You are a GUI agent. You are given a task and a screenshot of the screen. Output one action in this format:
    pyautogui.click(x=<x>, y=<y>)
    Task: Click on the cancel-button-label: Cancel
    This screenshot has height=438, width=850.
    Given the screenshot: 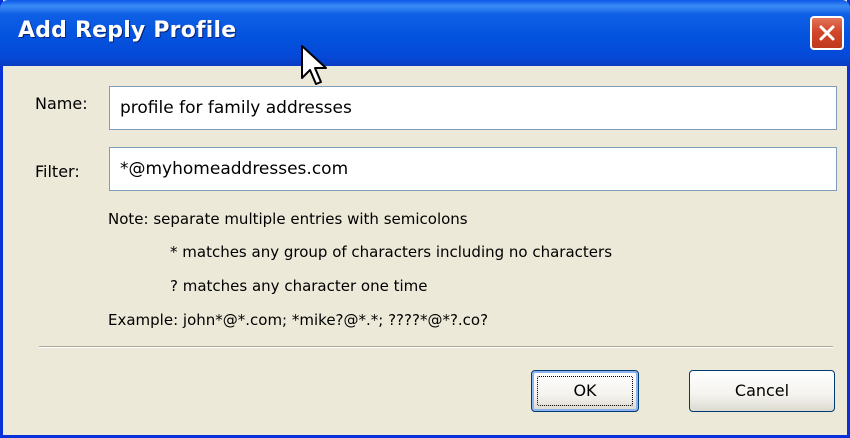 What is the action you would take?
    pyautogui.click(x=762, y=390)
    